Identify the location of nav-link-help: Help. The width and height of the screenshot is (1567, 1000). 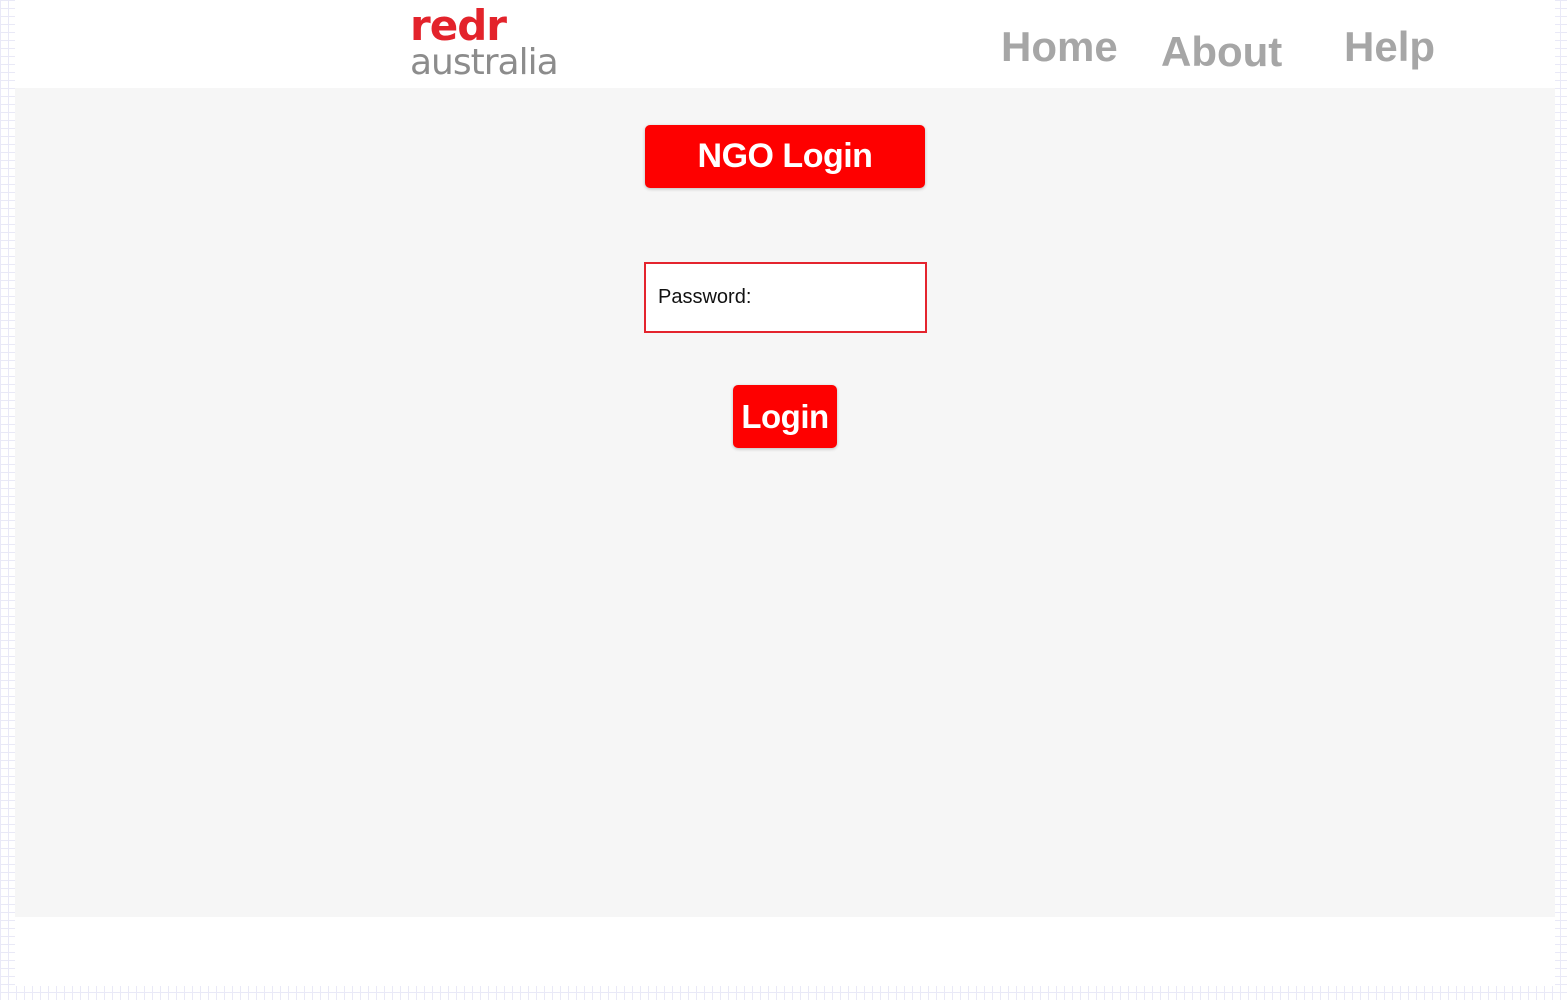
(1389, 47).